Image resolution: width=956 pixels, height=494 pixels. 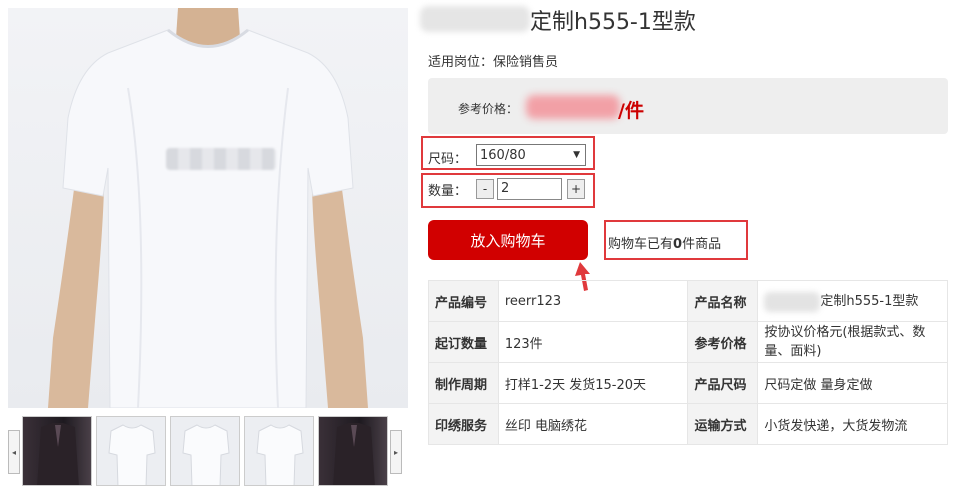 What do you see at coordinates (508, 240) in the screenshot?
I see `add-to-cart-button: 放入购物车` at bounding box center [508, 240].